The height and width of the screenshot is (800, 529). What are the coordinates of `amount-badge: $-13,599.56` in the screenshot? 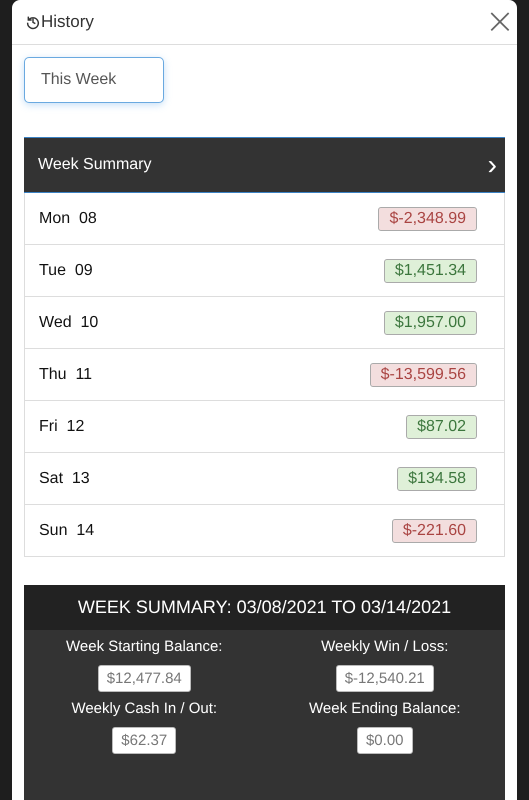 It's located at (423, 374).